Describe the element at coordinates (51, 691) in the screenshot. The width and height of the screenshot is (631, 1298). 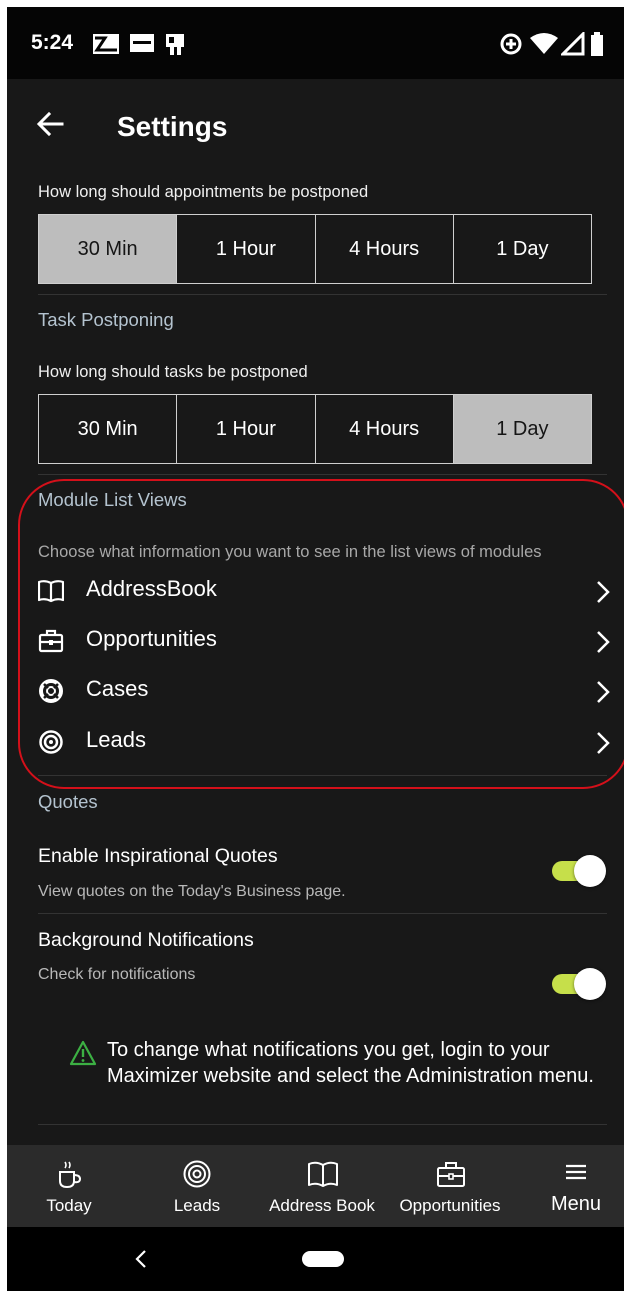
I see `lifebuoy-icon` at that location.